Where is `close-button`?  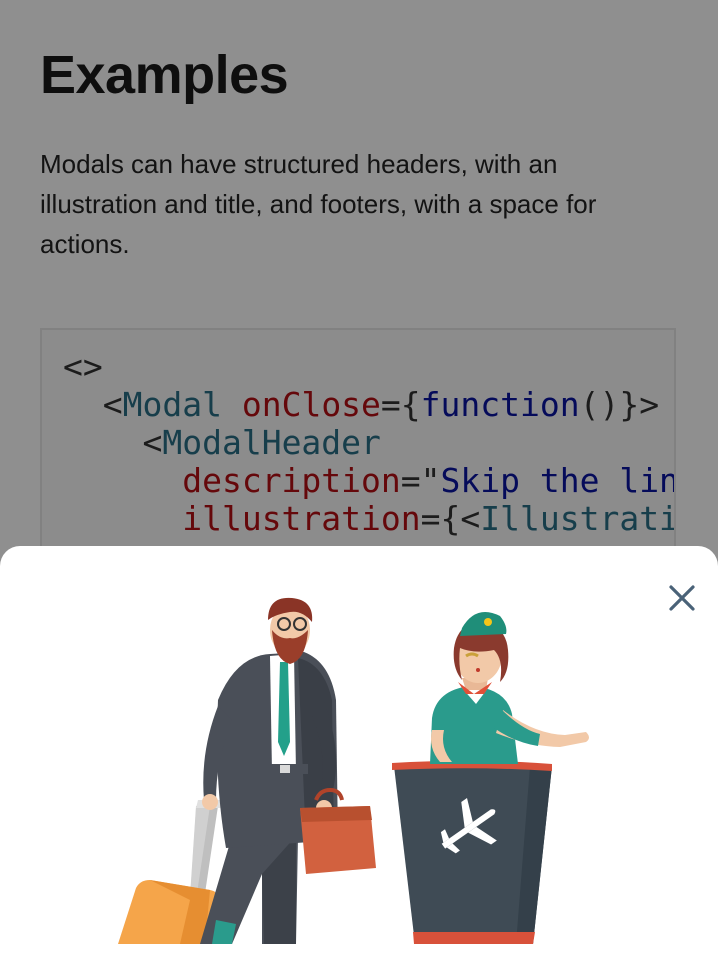
close-button is located at coordinates (682, 598).